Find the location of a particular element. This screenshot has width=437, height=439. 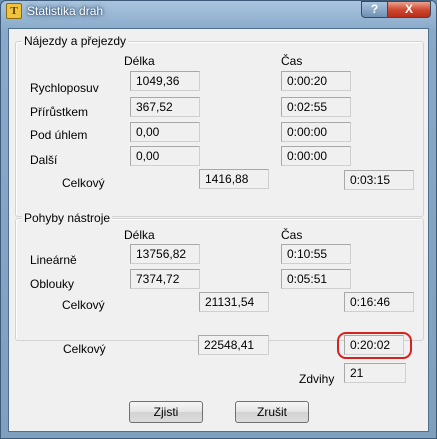

field-linearne-cas: 0:10:55 is located at coordinates (316, 254).